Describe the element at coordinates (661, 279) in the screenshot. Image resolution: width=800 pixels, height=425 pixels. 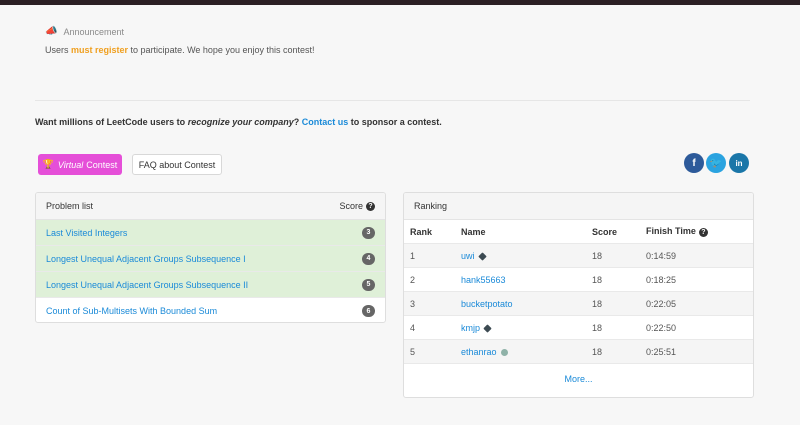
I see `finish-time-cell: 0:18:25` at that location.